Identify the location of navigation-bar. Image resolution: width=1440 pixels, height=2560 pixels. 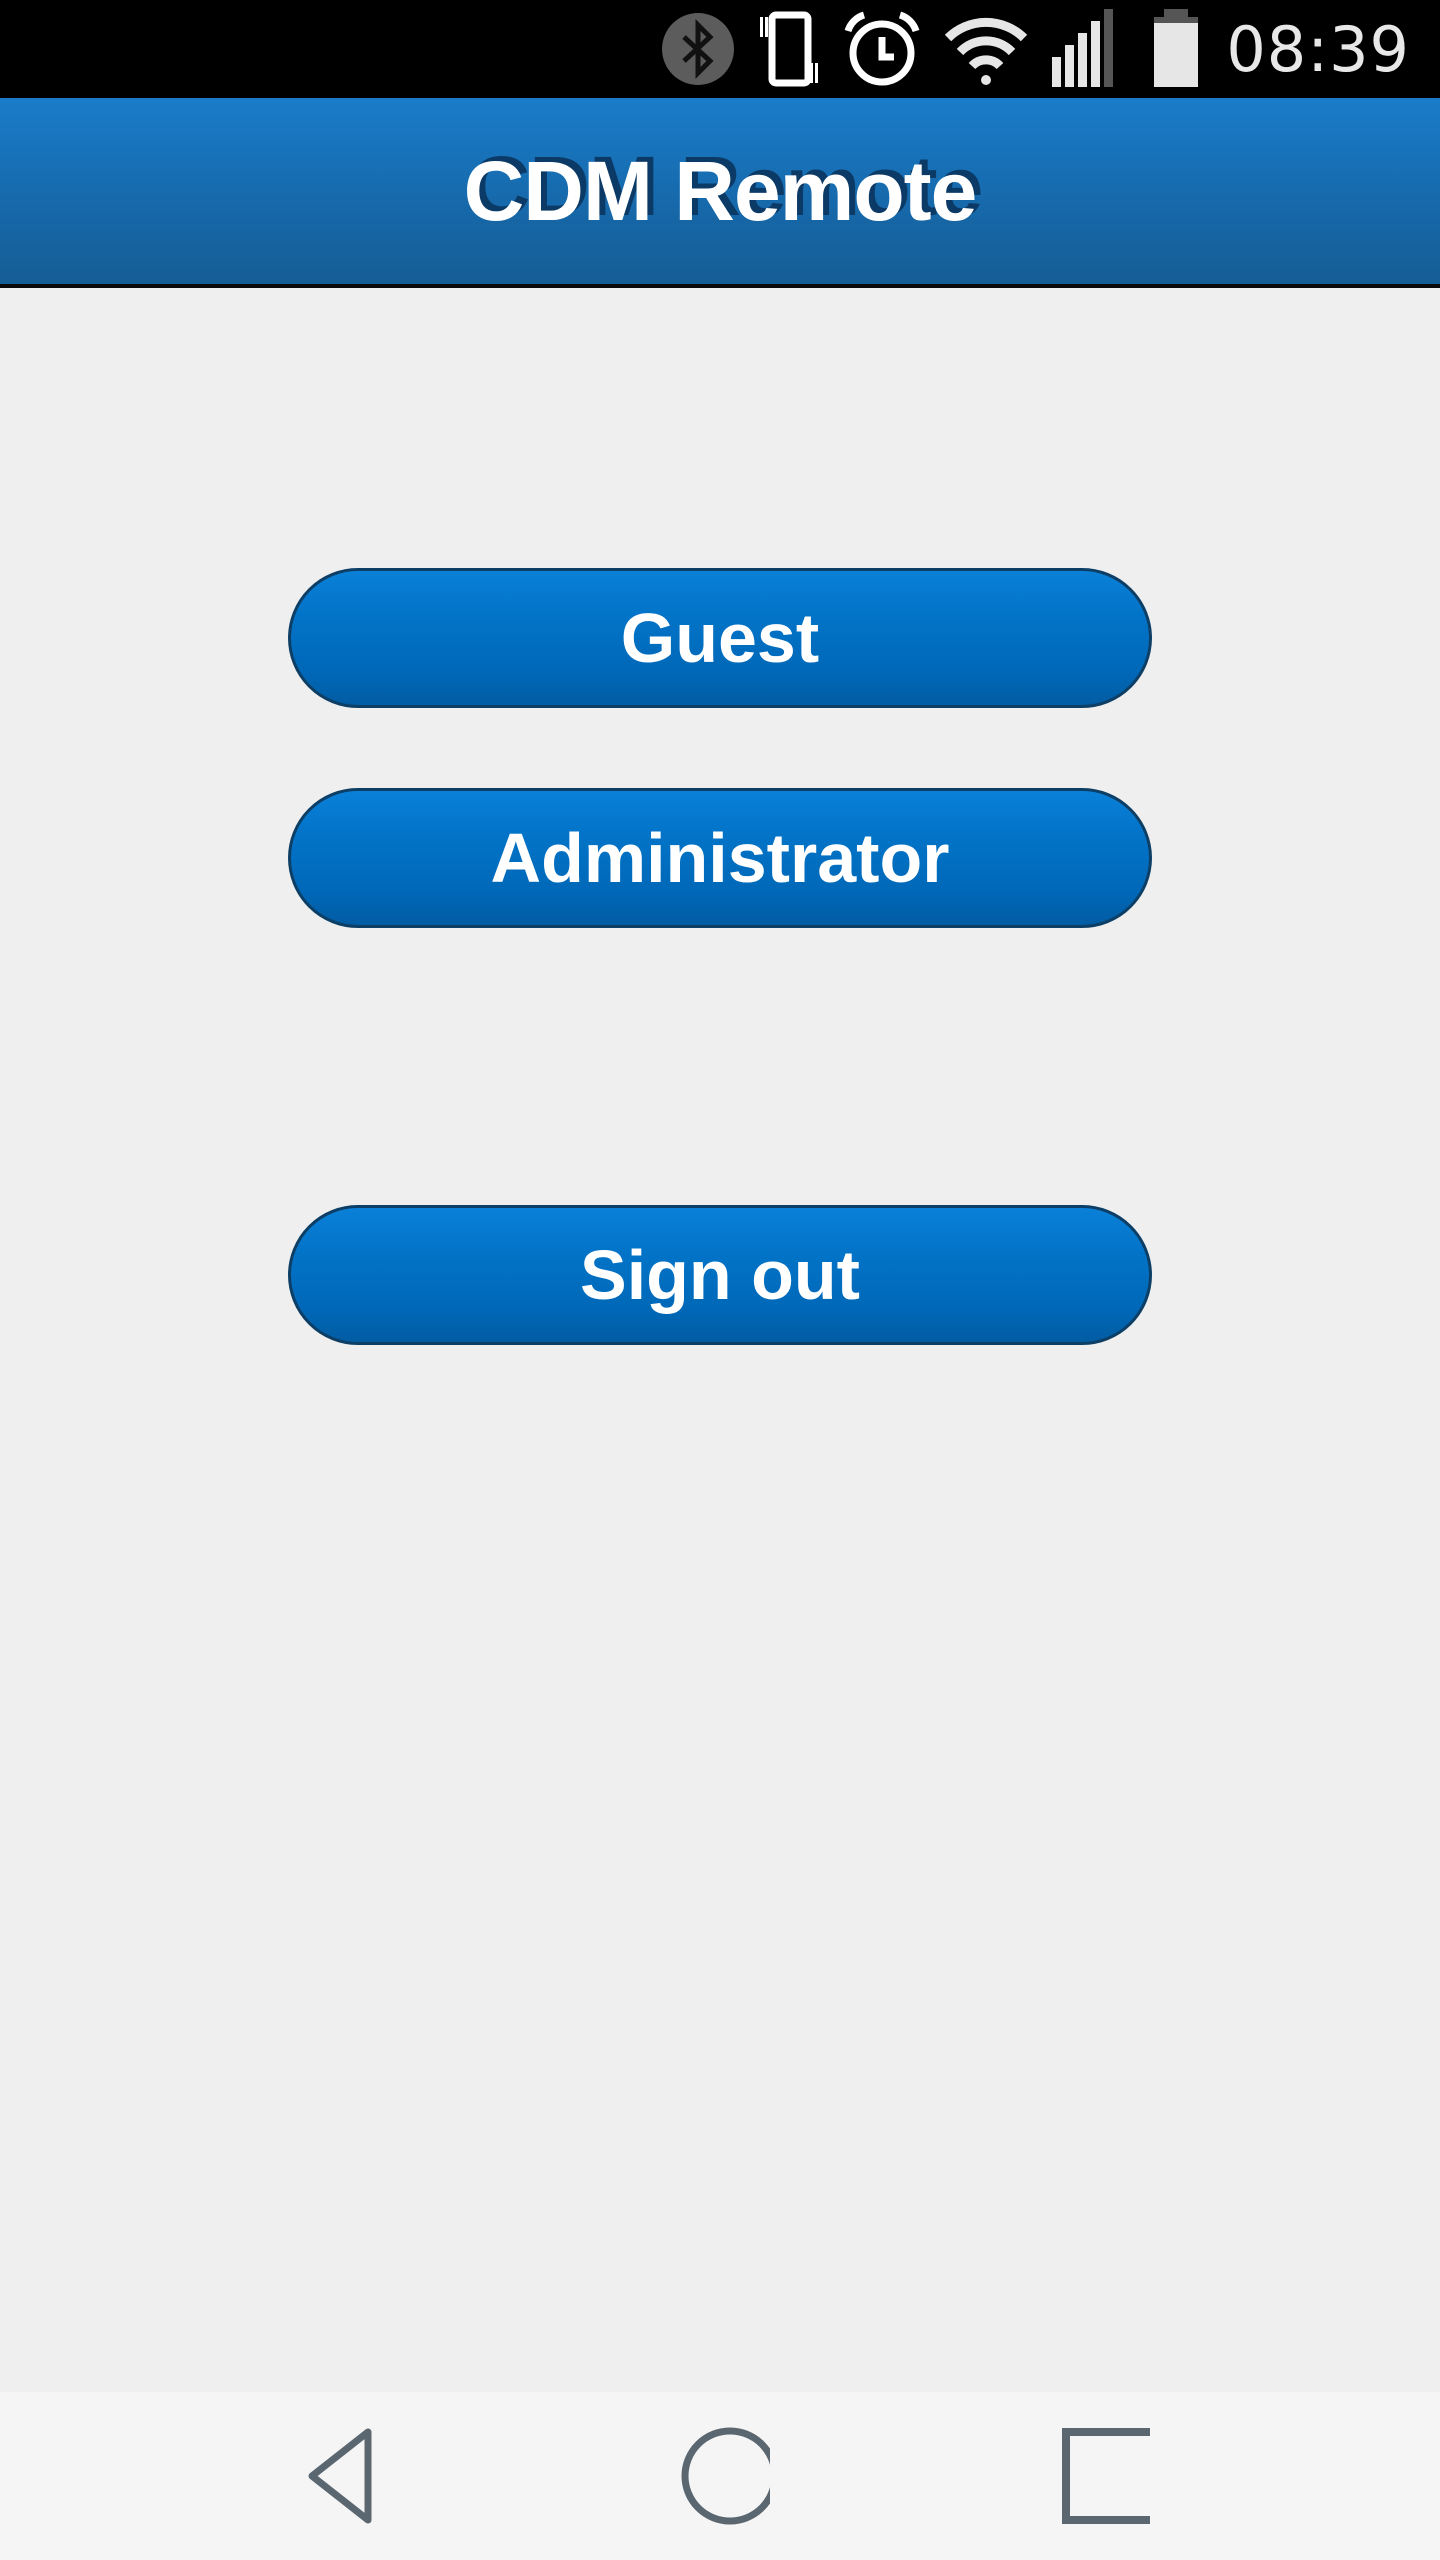
(720, 2476).